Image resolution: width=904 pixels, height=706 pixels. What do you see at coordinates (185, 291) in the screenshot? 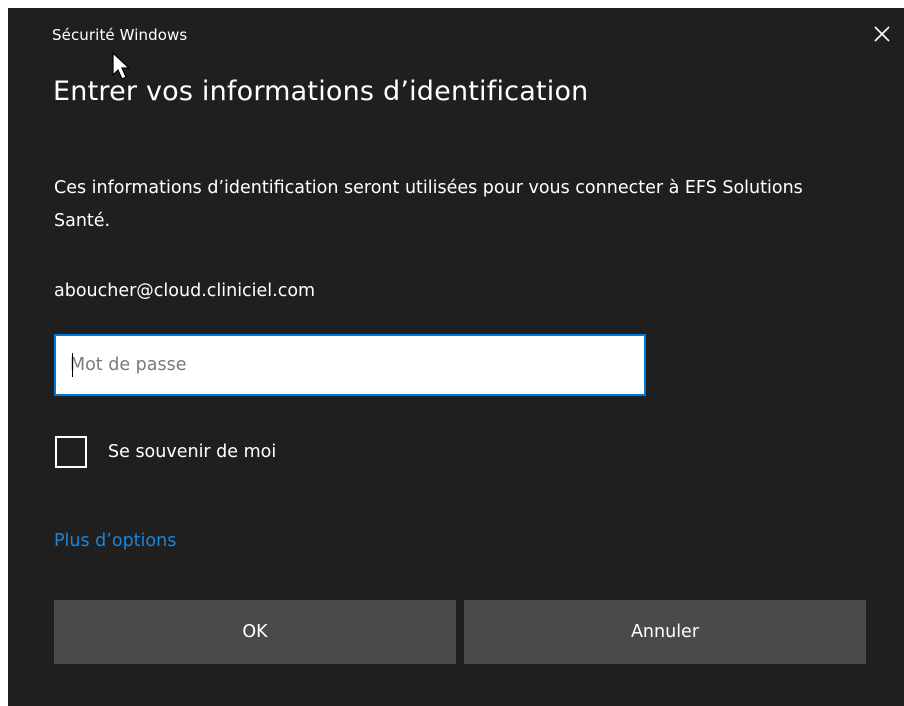
I see `account-email: aboucher@cloud.cliniciel.com` at bounding box center [185, 291].